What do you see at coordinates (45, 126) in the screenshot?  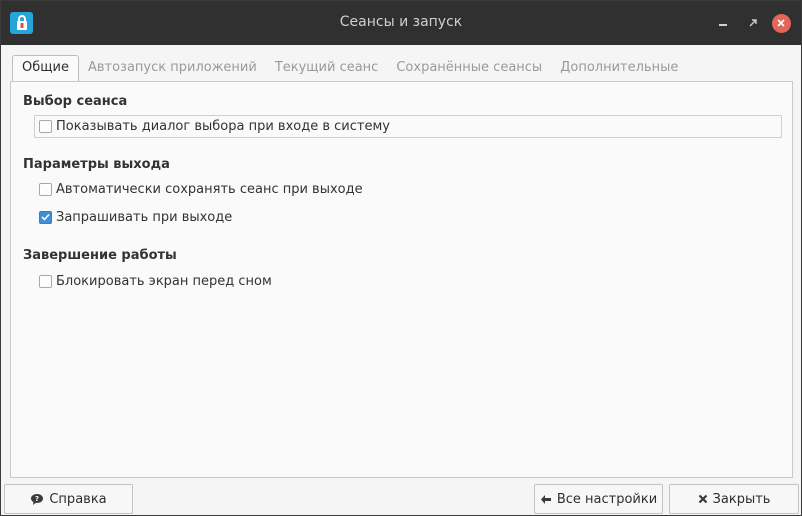 I see `show-dialog-checkbox` at bounding box center [45, 126].